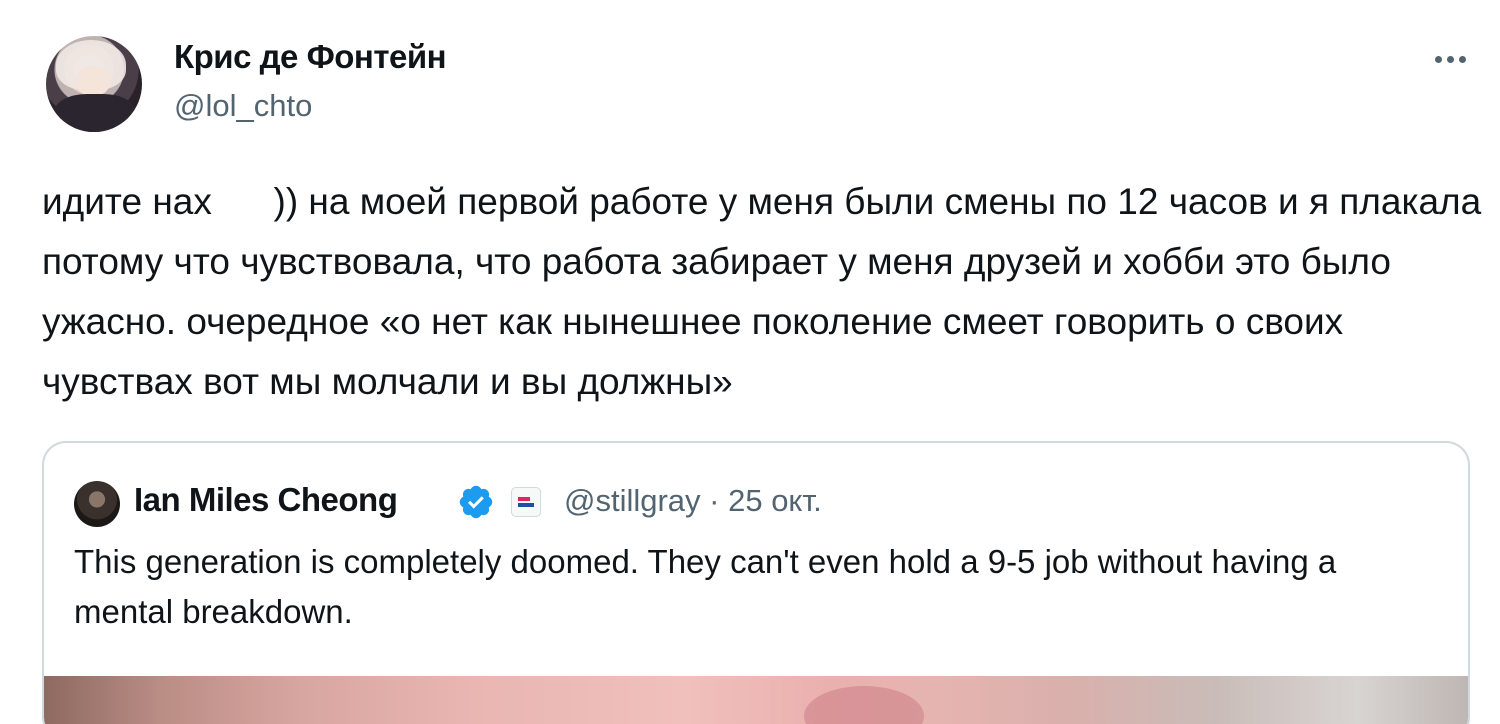 Image resolution: width=1500 pixels, height=724 pixels. Describe the element at coordinates (693, 501) in the screenshot. I see `quoted-handle-date: @stillgray · 25 окт.` at that location.